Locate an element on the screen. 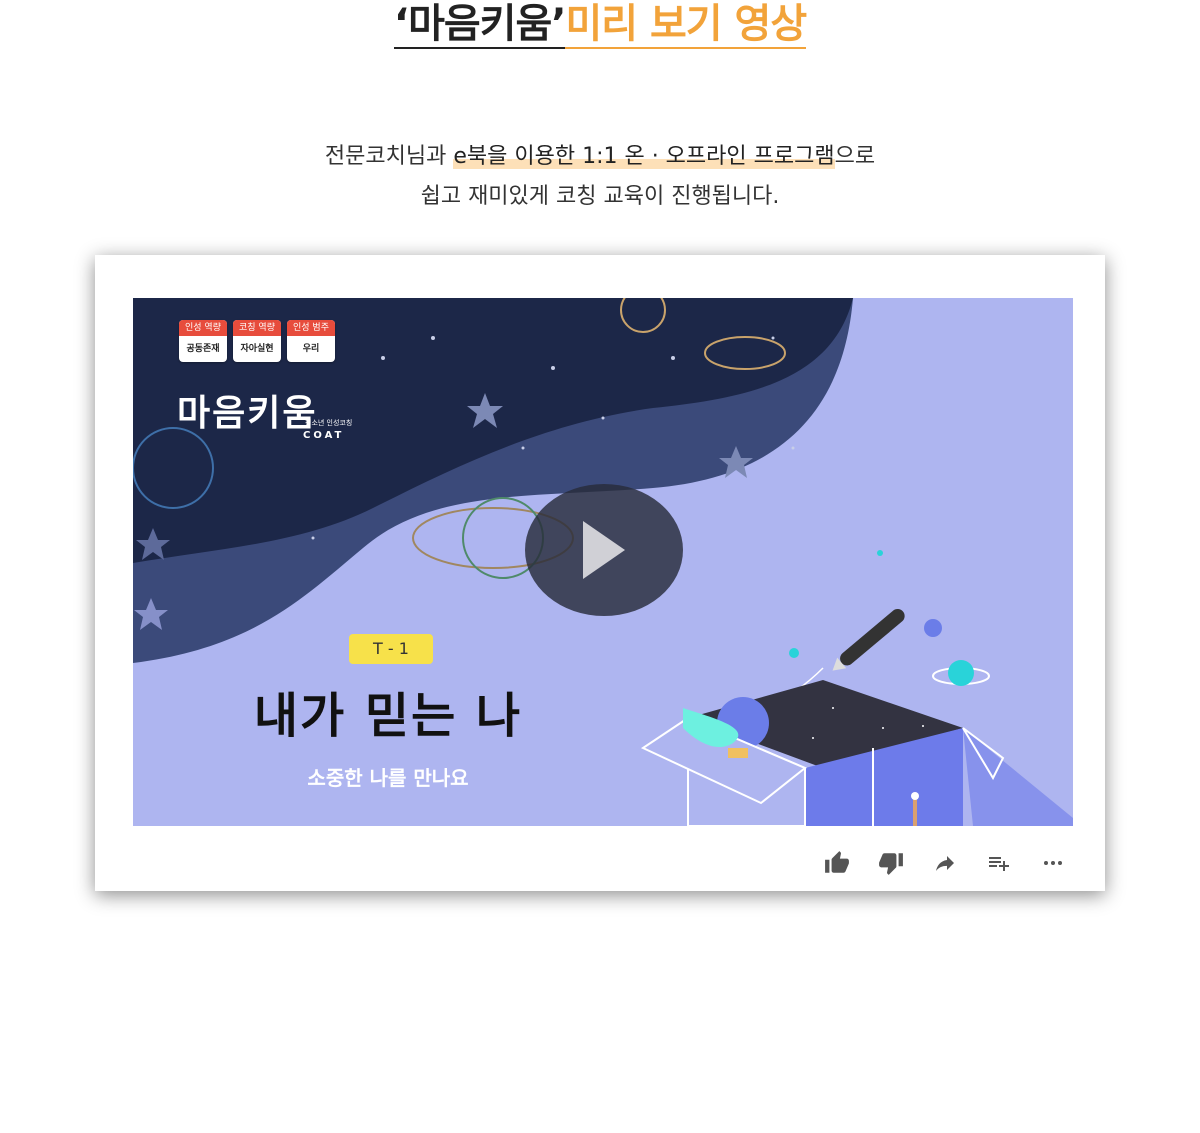 The image size is (1200, 1133). tag-head: 인성 역량 is located at coordinates (203, 328).